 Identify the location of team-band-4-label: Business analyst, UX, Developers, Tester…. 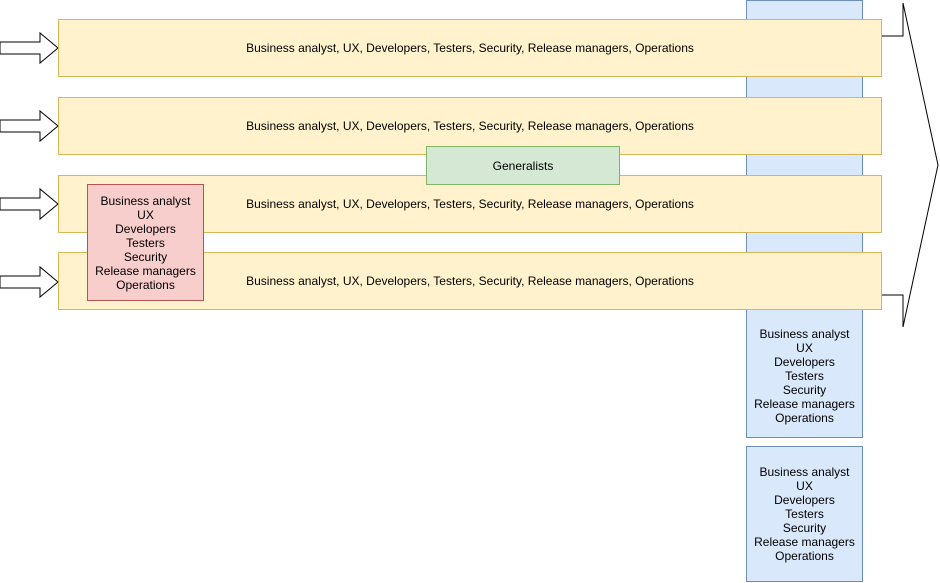
(470, 281).